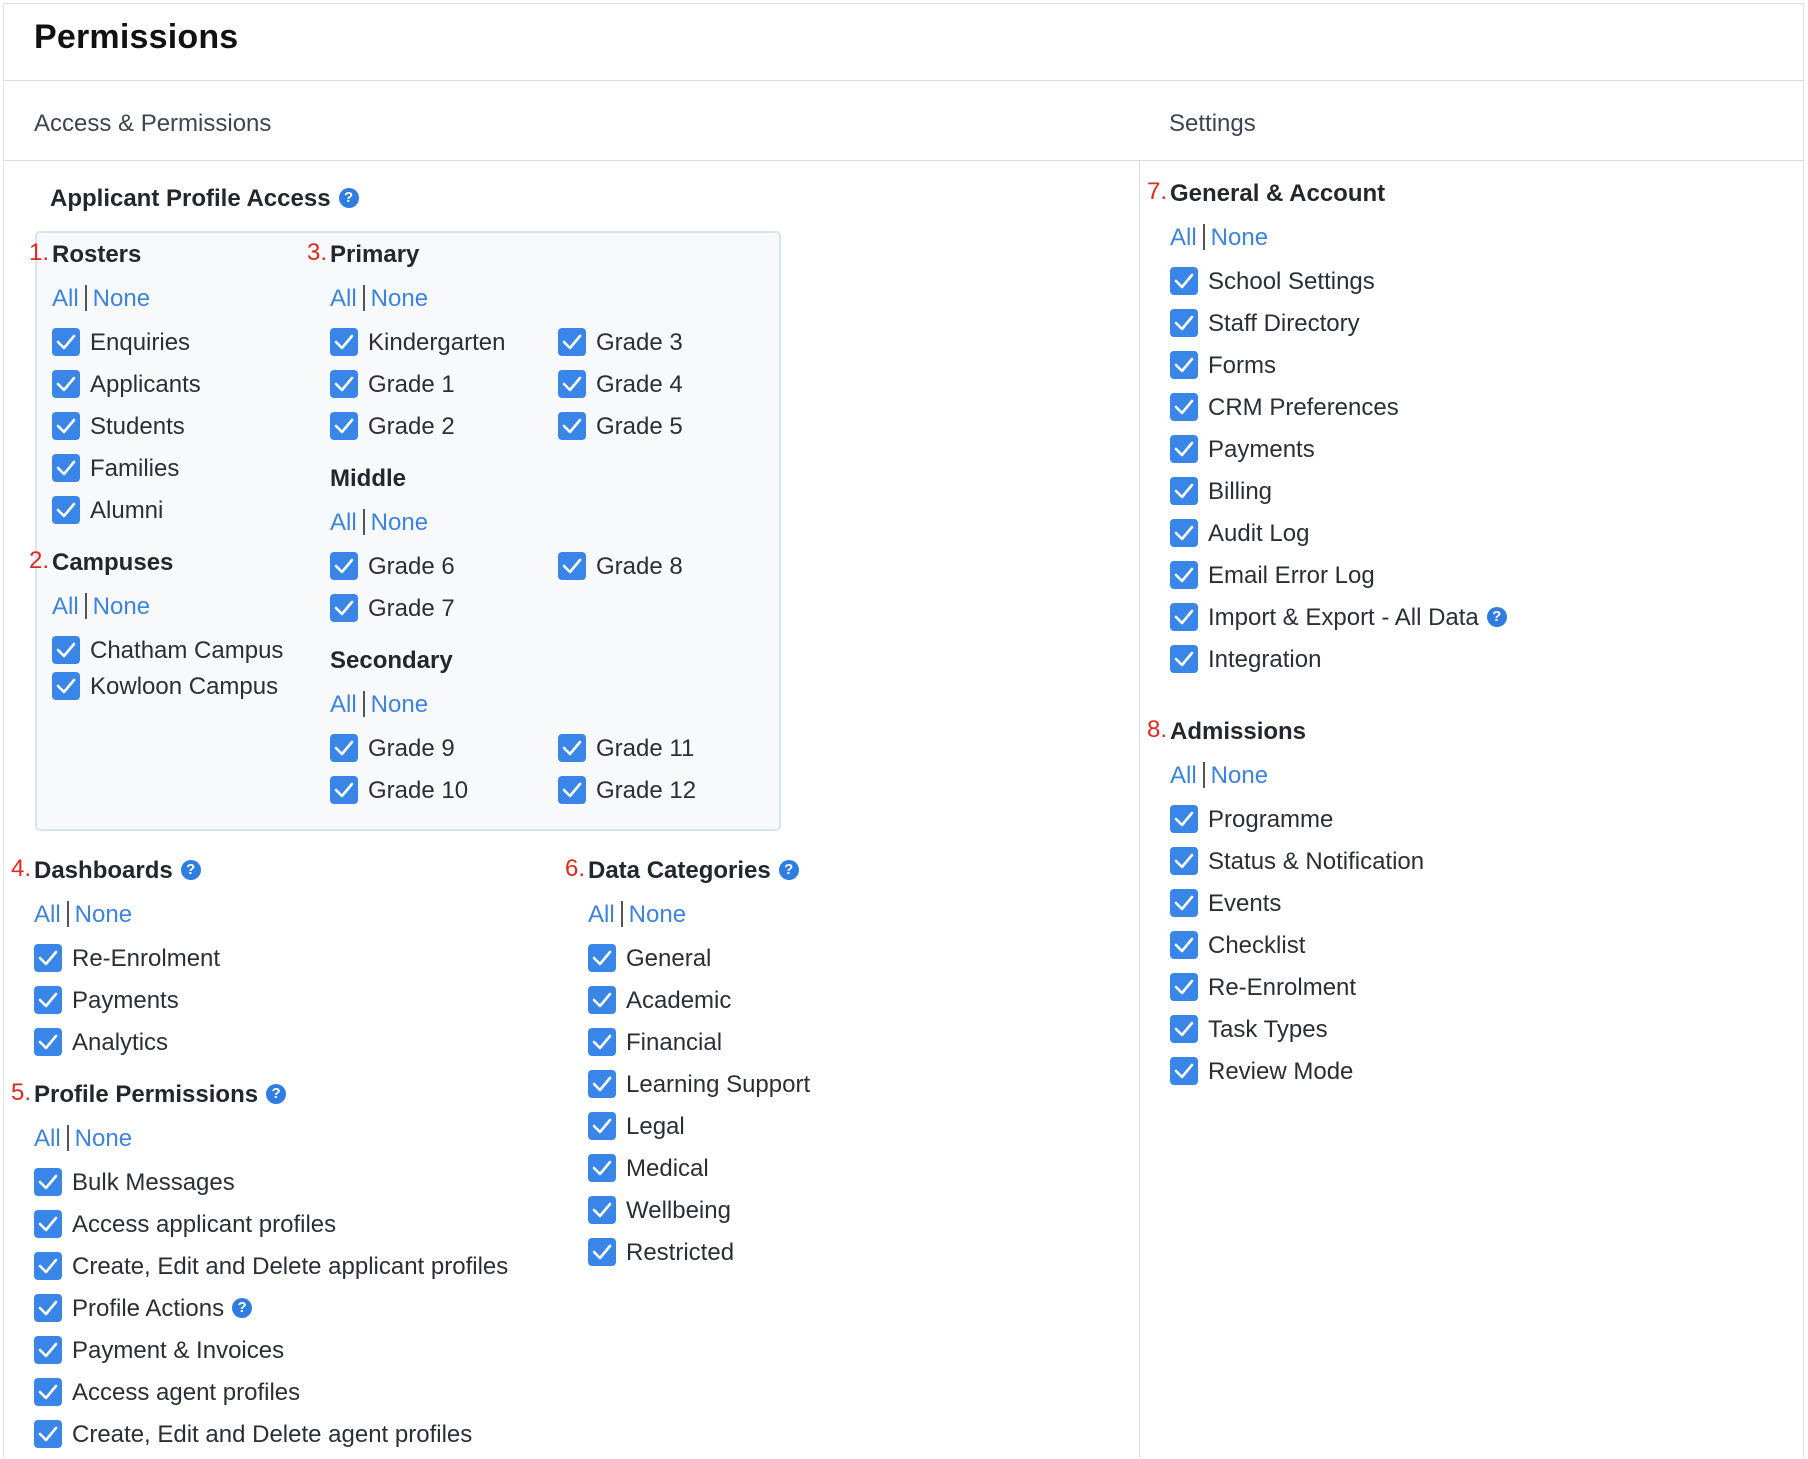 The width and height of the screenshot is (1808, 1459). I want to click on checkbox-item-programme: Programme, so click(1297, 823).